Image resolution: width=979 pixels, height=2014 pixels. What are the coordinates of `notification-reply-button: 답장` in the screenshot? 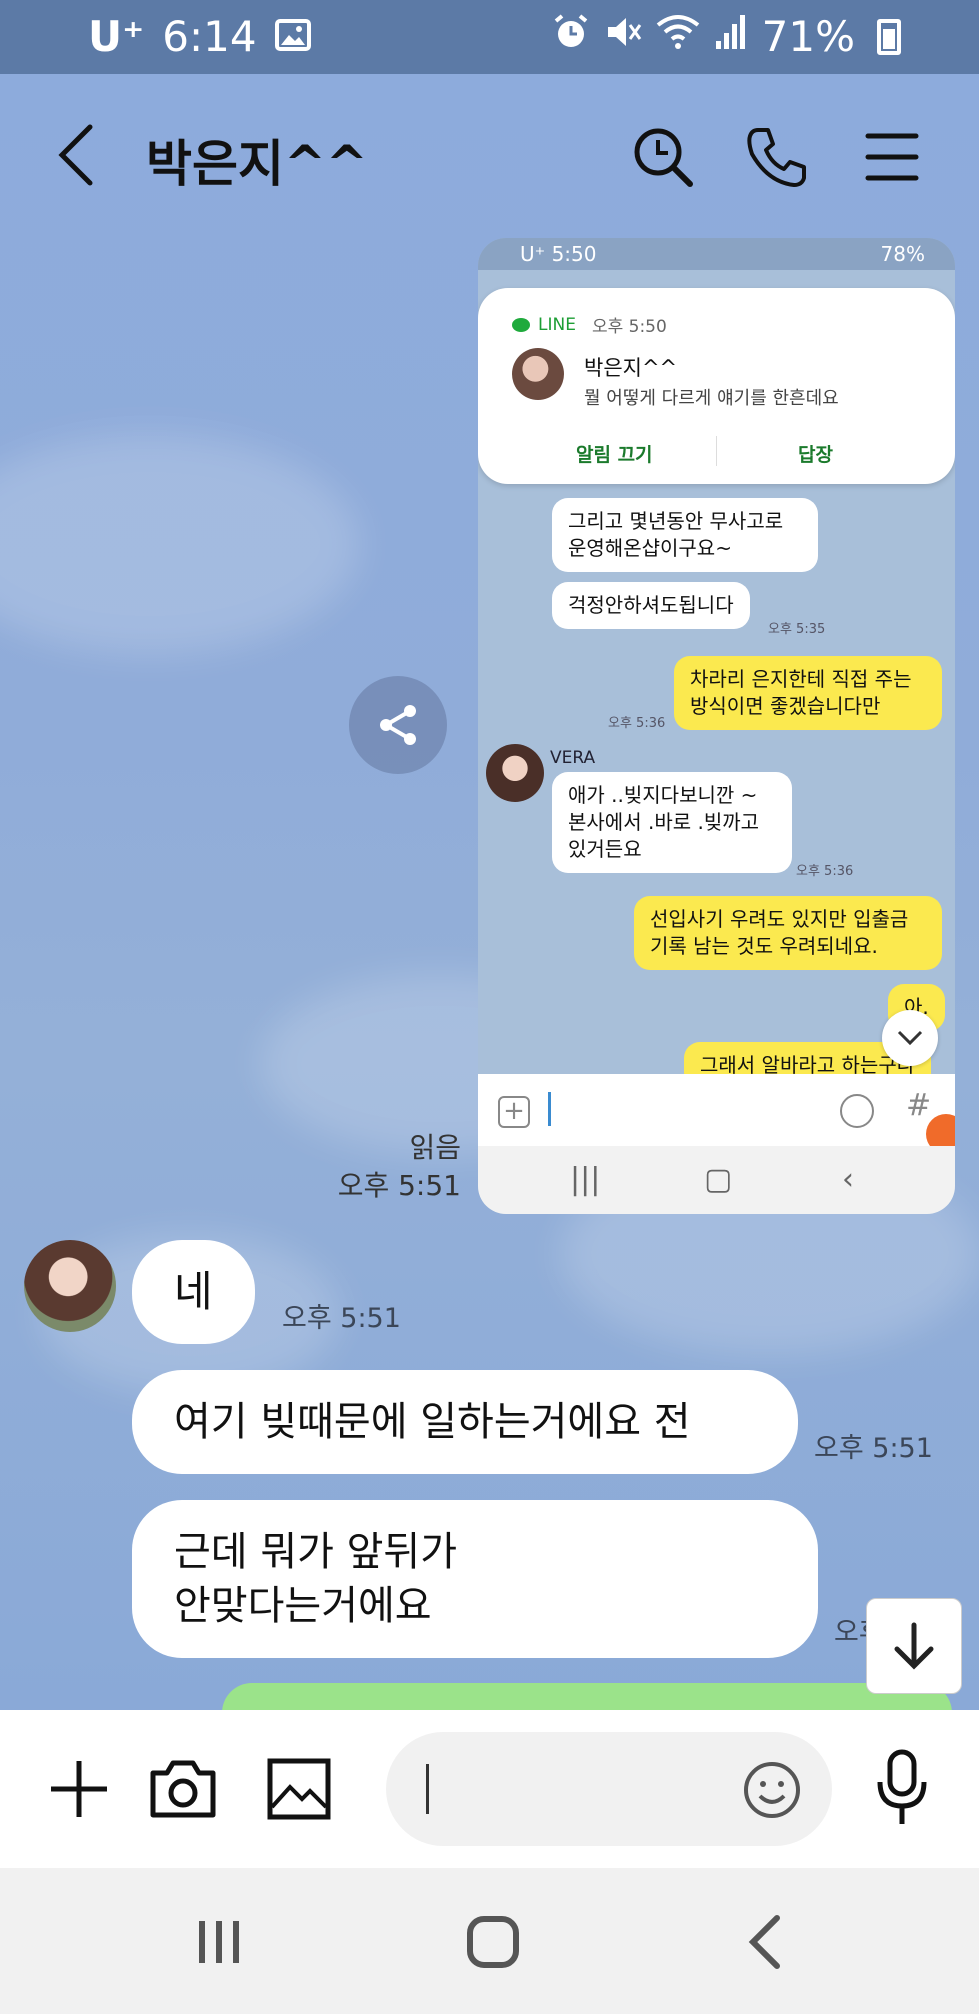 It's located at (815, 455).